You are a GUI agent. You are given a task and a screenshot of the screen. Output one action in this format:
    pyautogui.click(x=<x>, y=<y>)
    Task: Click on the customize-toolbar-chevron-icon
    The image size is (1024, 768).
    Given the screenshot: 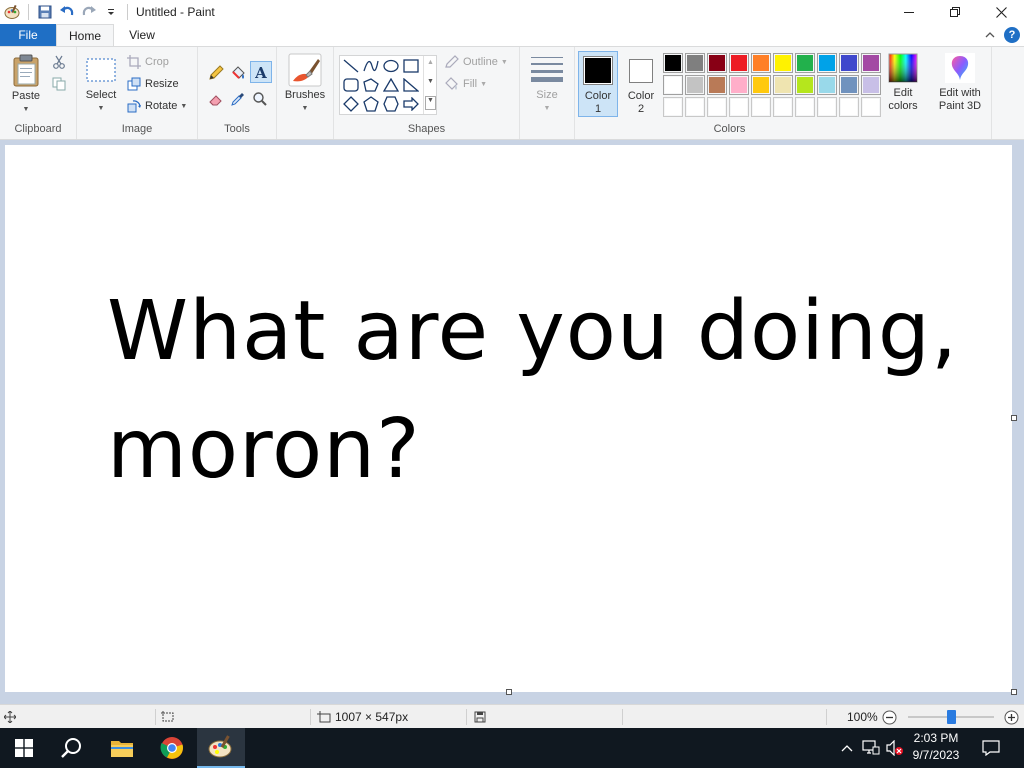 What is the action you would take?
    pyautogui.click(x=111, y=12)
    